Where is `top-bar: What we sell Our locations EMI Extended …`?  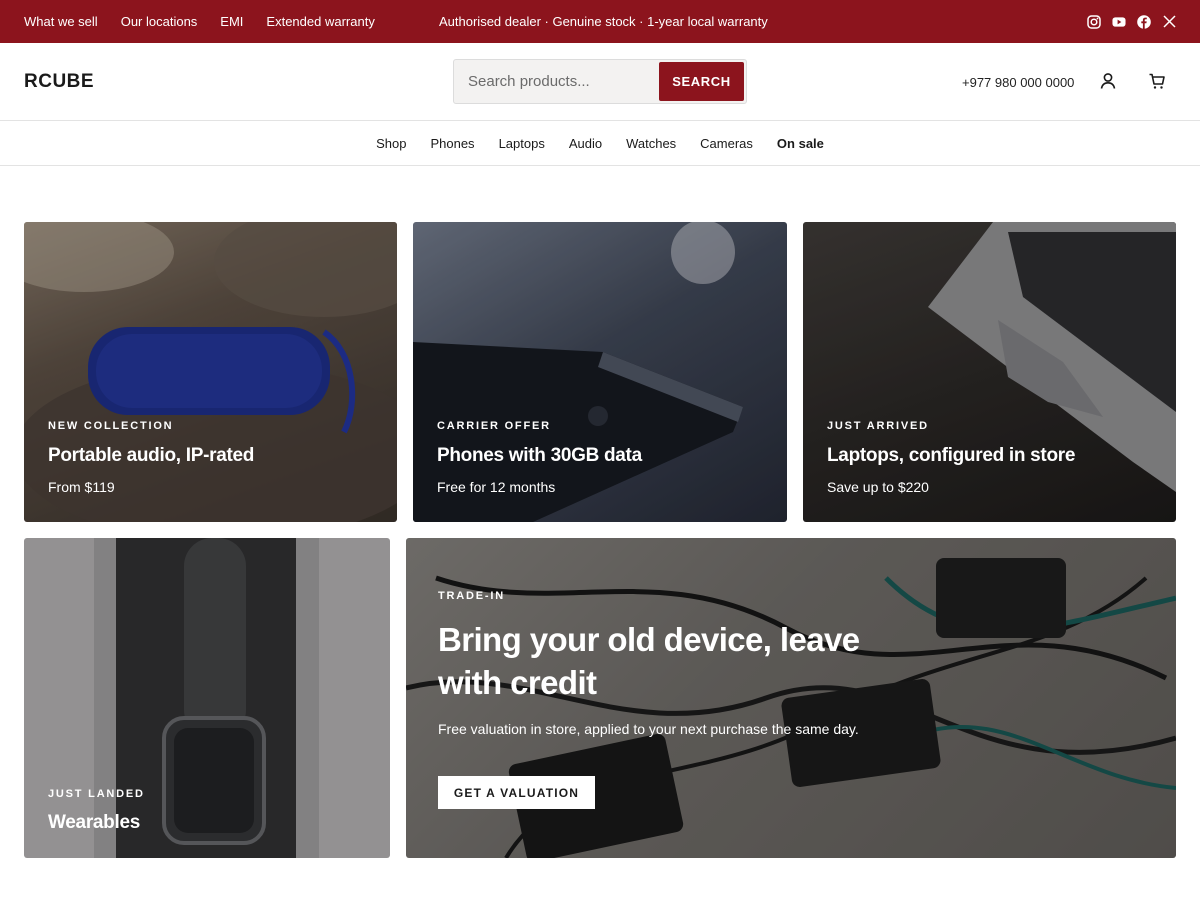
top-bar: What we sell Our locations EMI Extended … is located at coordinates (600, 21).